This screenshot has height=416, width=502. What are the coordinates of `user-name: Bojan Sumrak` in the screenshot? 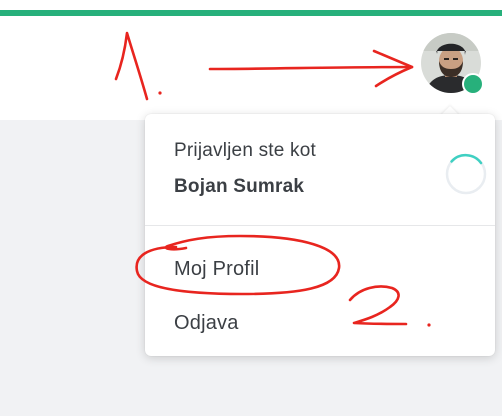 It's located at (239, 186).